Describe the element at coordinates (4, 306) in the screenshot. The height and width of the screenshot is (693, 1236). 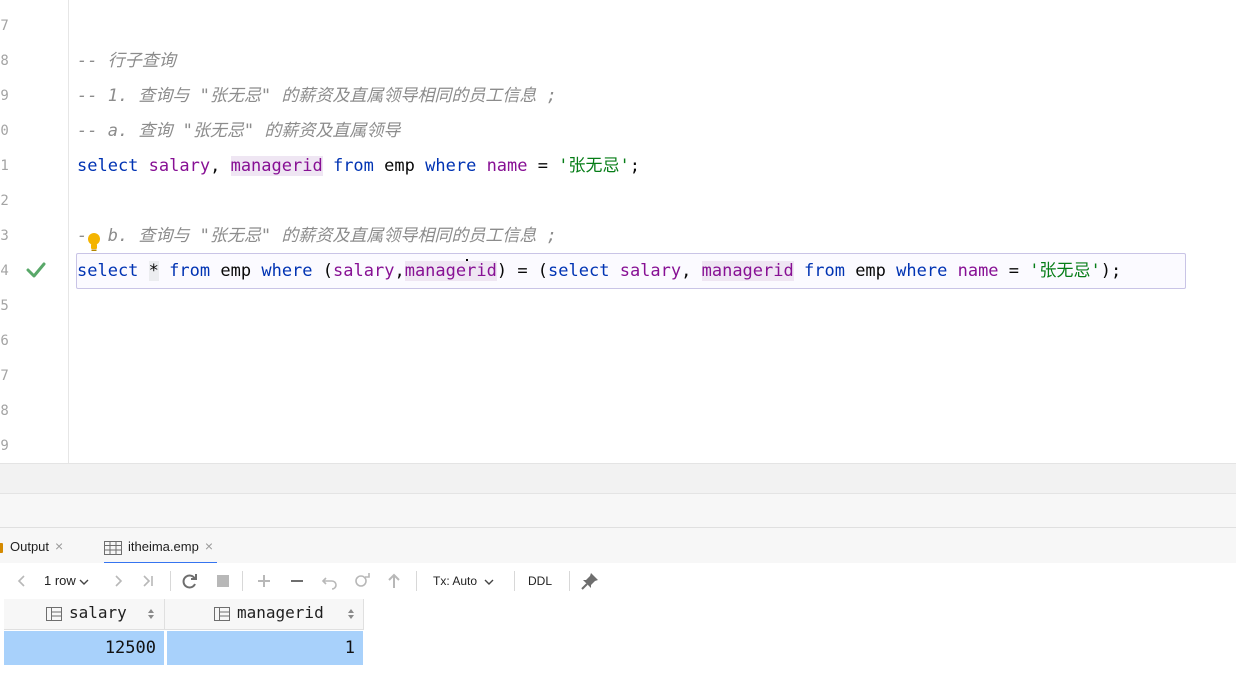
I see `line-number: 95` at that location.